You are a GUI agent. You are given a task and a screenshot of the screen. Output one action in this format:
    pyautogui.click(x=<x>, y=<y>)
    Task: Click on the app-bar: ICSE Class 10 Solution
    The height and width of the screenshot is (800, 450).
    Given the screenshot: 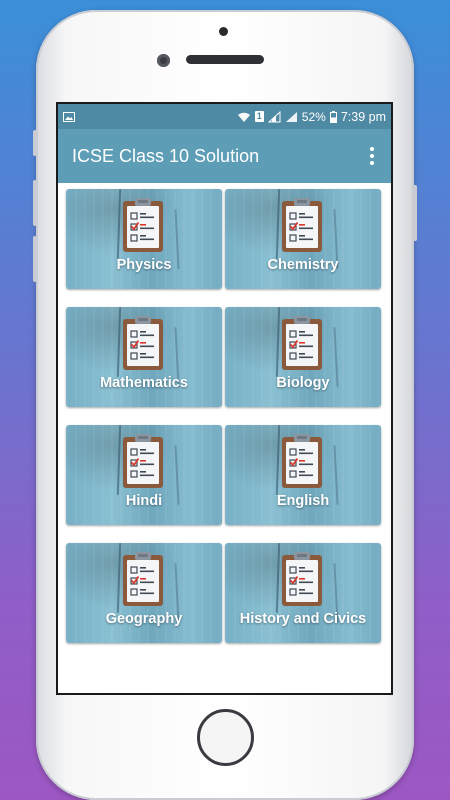 What is the action you would take?
    pyautogui.click(x=224, y=156)
    